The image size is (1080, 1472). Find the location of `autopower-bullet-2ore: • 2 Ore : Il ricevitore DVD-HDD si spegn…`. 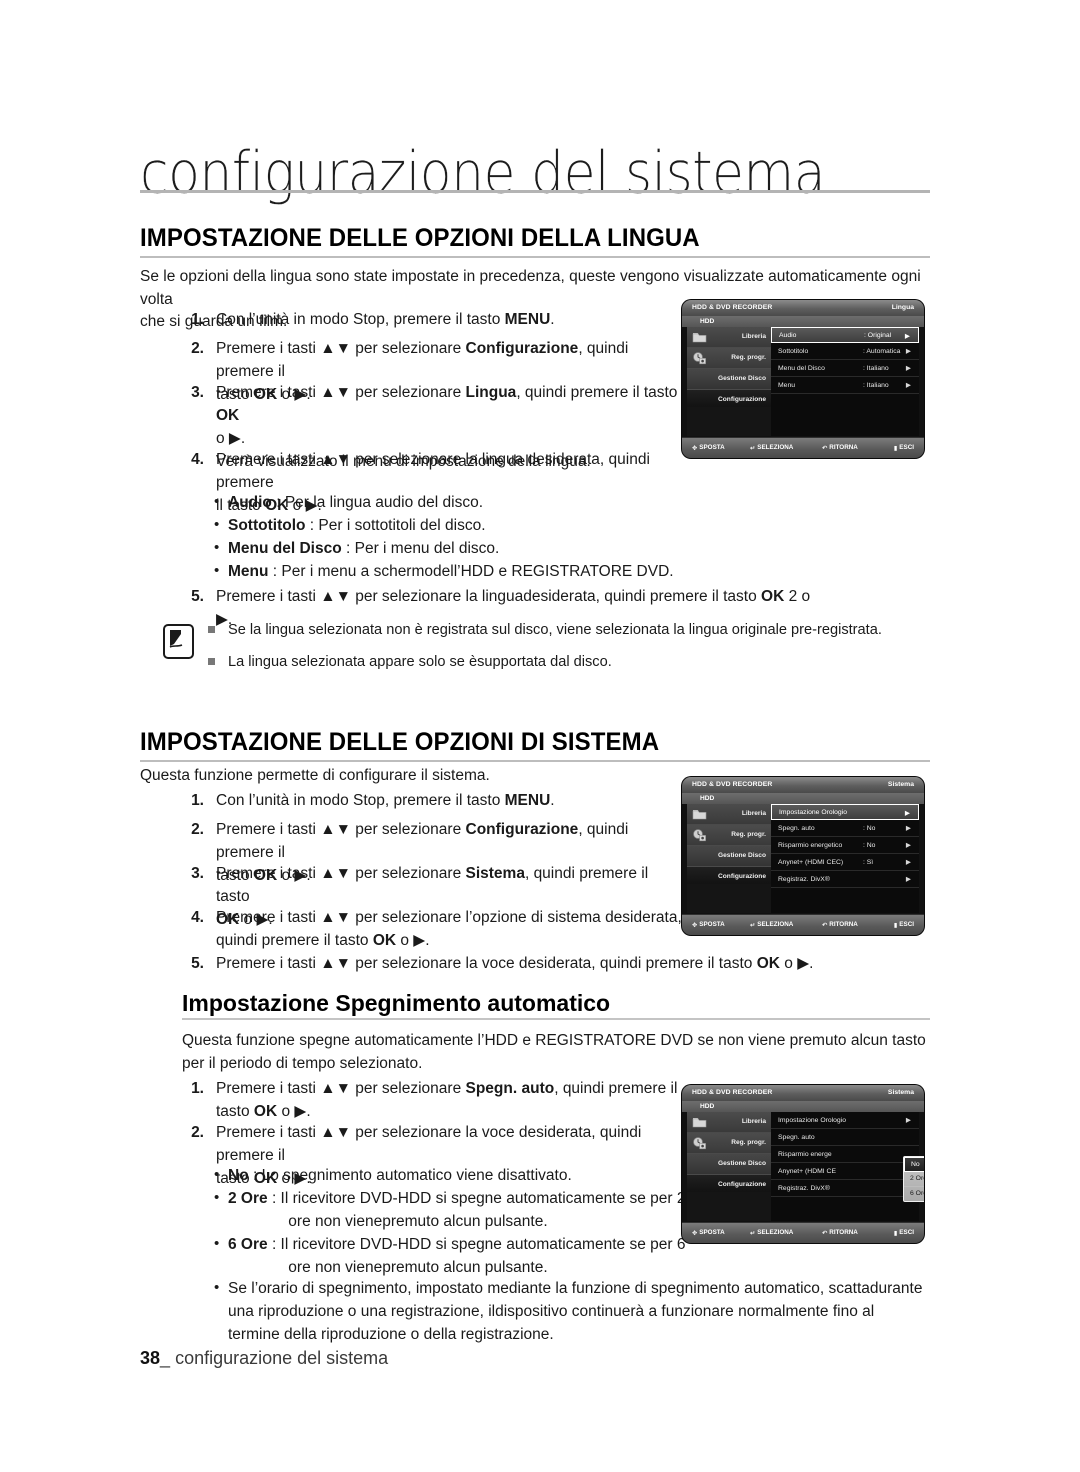

autopower-bullet-2ore: • 2 Ore : Il ricevitore DVD-HDD si spegn… is located at coordinates (474, 1210).